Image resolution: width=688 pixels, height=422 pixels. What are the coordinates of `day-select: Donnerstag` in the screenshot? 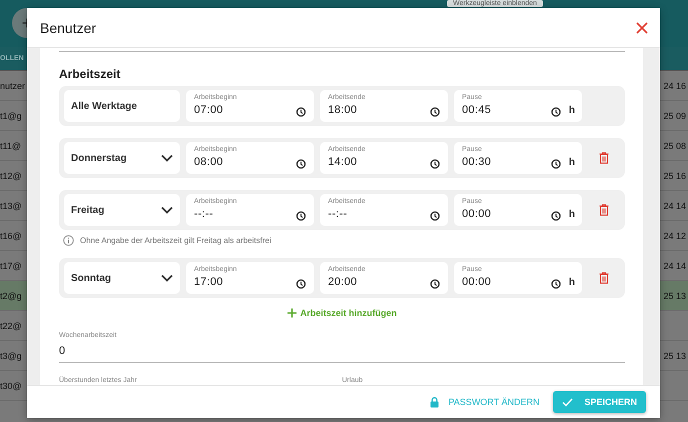 It's located at (122, 158).